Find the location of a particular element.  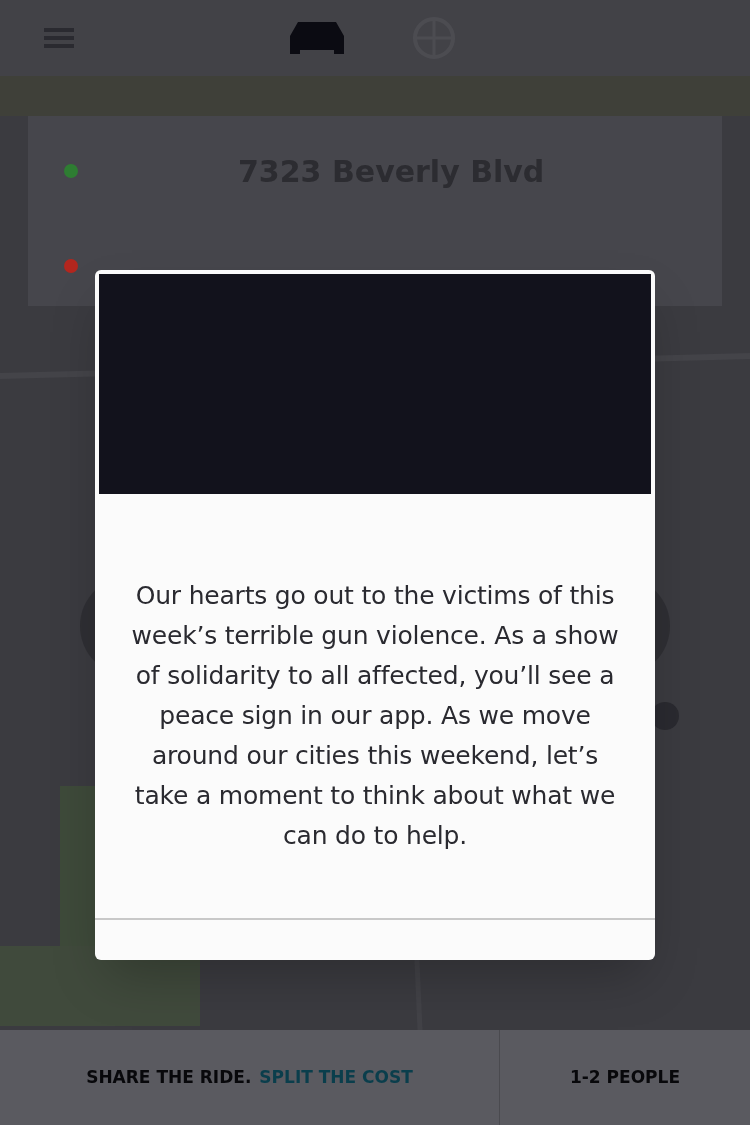

split-cost-link: SPLIT THE COST is located at coordinates (336, 1077).